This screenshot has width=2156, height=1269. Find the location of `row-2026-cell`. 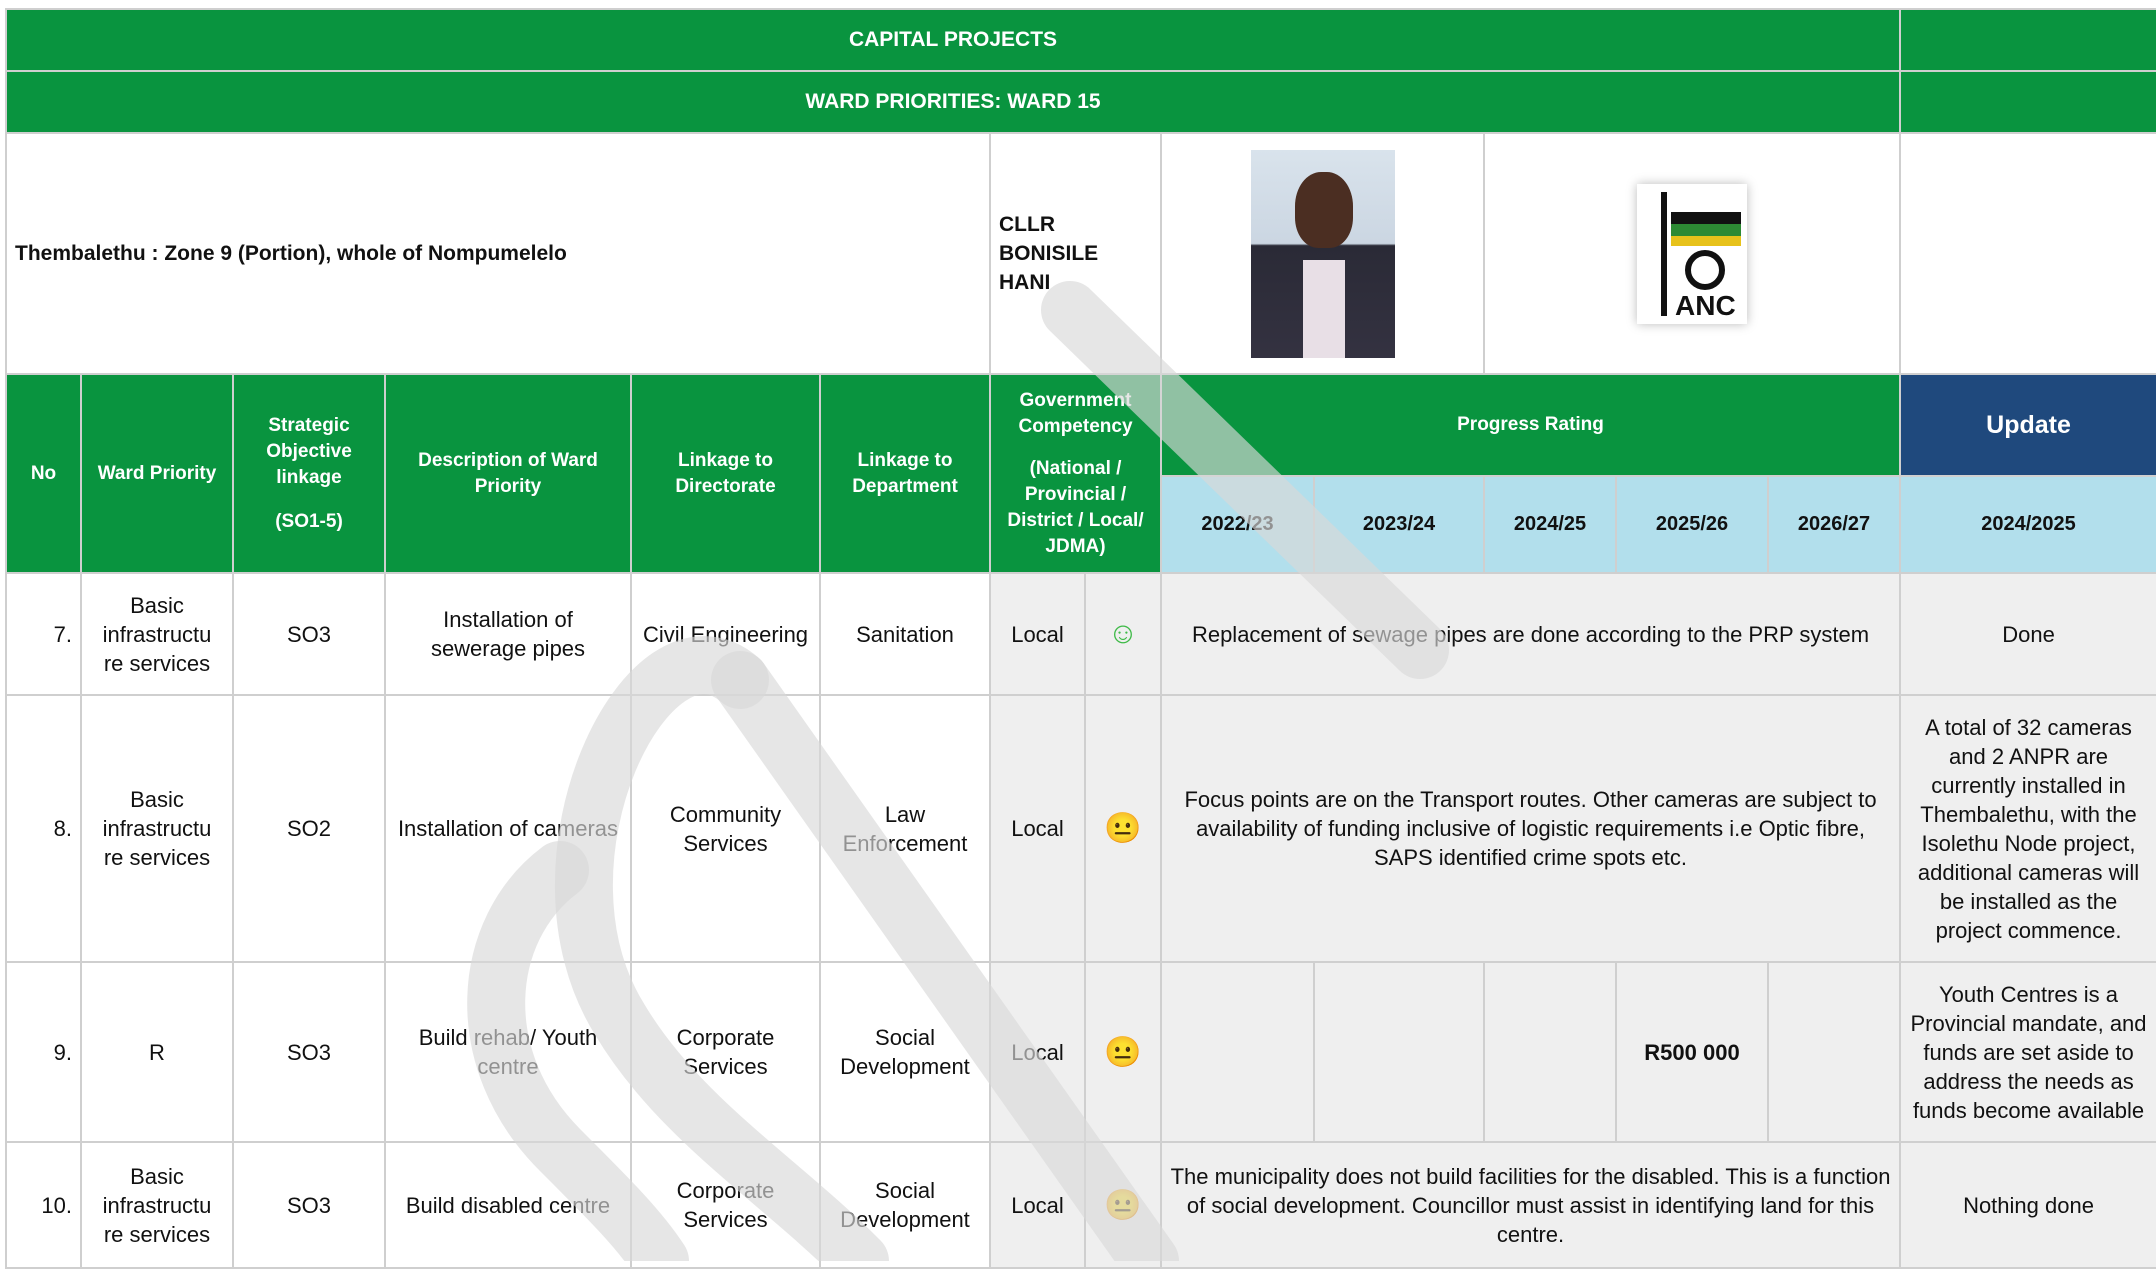

row-2026-cell is located at coordinates (1834, 1052).